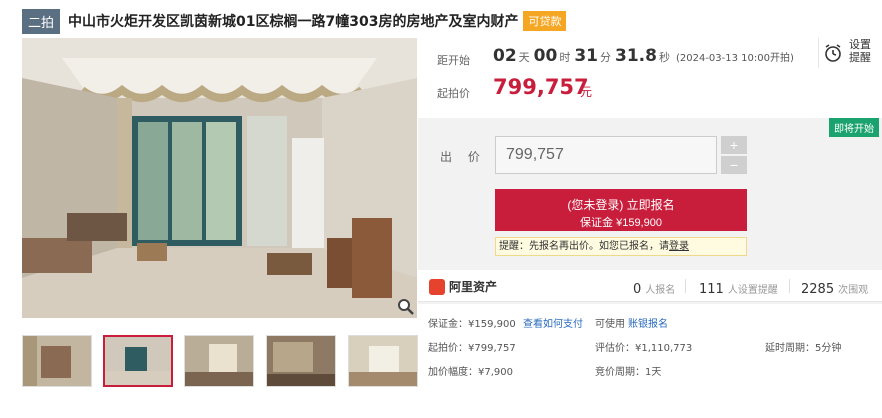  I want to click on increment-info: 加价幅度：¥7,900, so click(470, 372).